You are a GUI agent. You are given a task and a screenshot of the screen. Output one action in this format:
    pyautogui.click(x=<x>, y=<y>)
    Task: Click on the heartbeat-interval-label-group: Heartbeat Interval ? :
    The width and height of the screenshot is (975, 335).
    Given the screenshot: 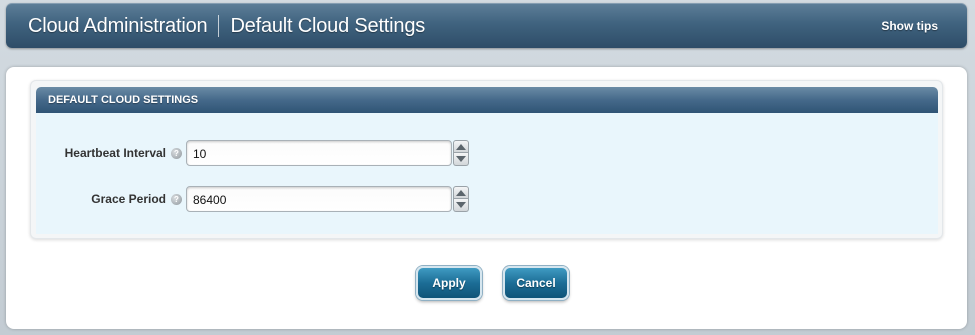 What is the action you would take?
    pyautogui.click(x=127, y=153)
    